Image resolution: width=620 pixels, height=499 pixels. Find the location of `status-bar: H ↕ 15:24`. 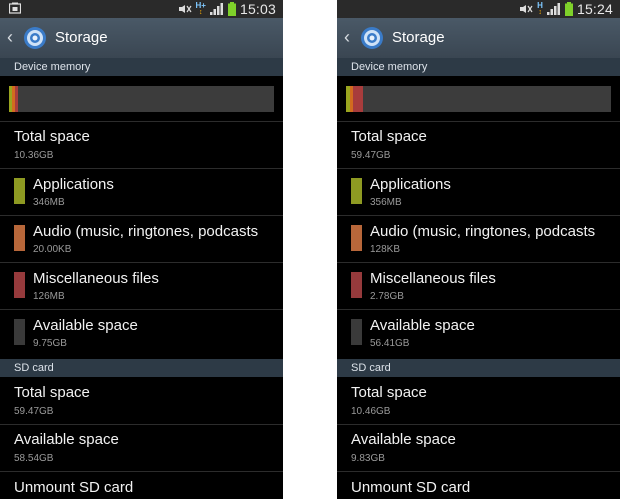

status-bar: H ↕ 15:24 is located at coordinates (478, 9).